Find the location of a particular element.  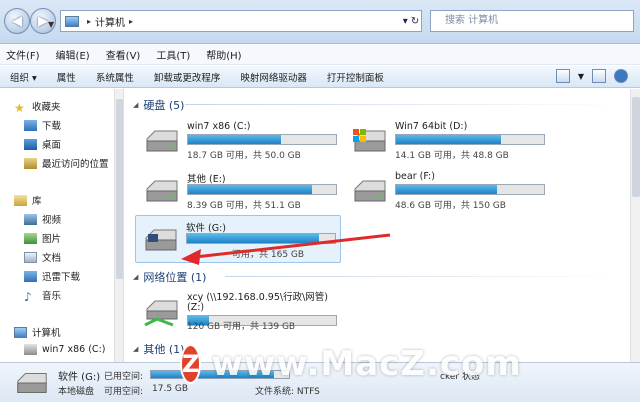

group-divider is located at coordinates (405, 104).